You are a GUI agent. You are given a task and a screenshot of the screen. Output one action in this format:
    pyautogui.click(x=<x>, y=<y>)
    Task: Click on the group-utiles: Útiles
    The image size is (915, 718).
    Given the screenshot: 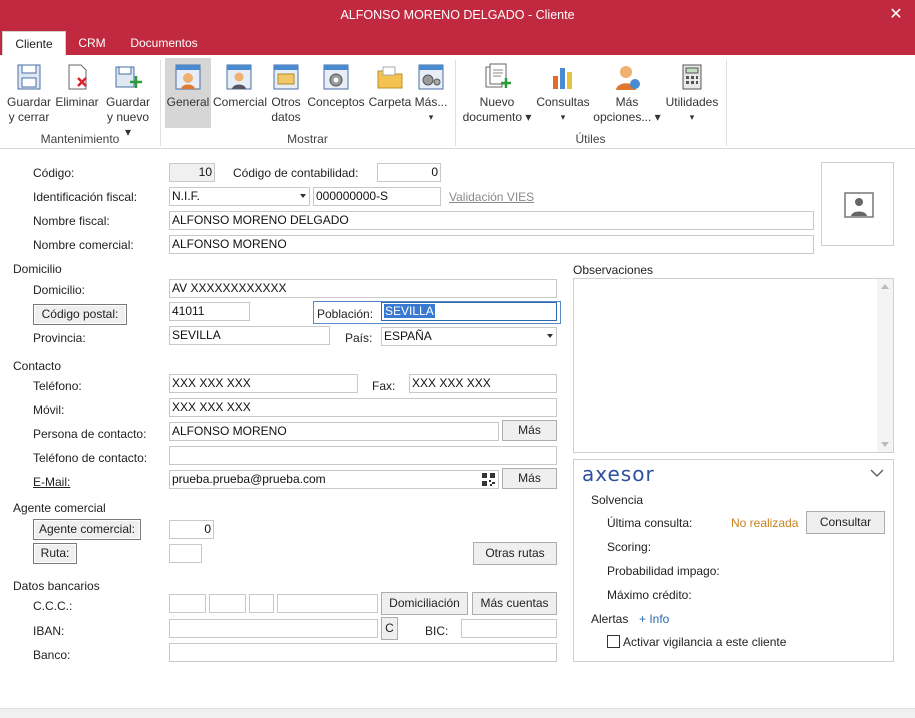 What is the action you would take?
    pyautogui.click(x=590, y=139)
    